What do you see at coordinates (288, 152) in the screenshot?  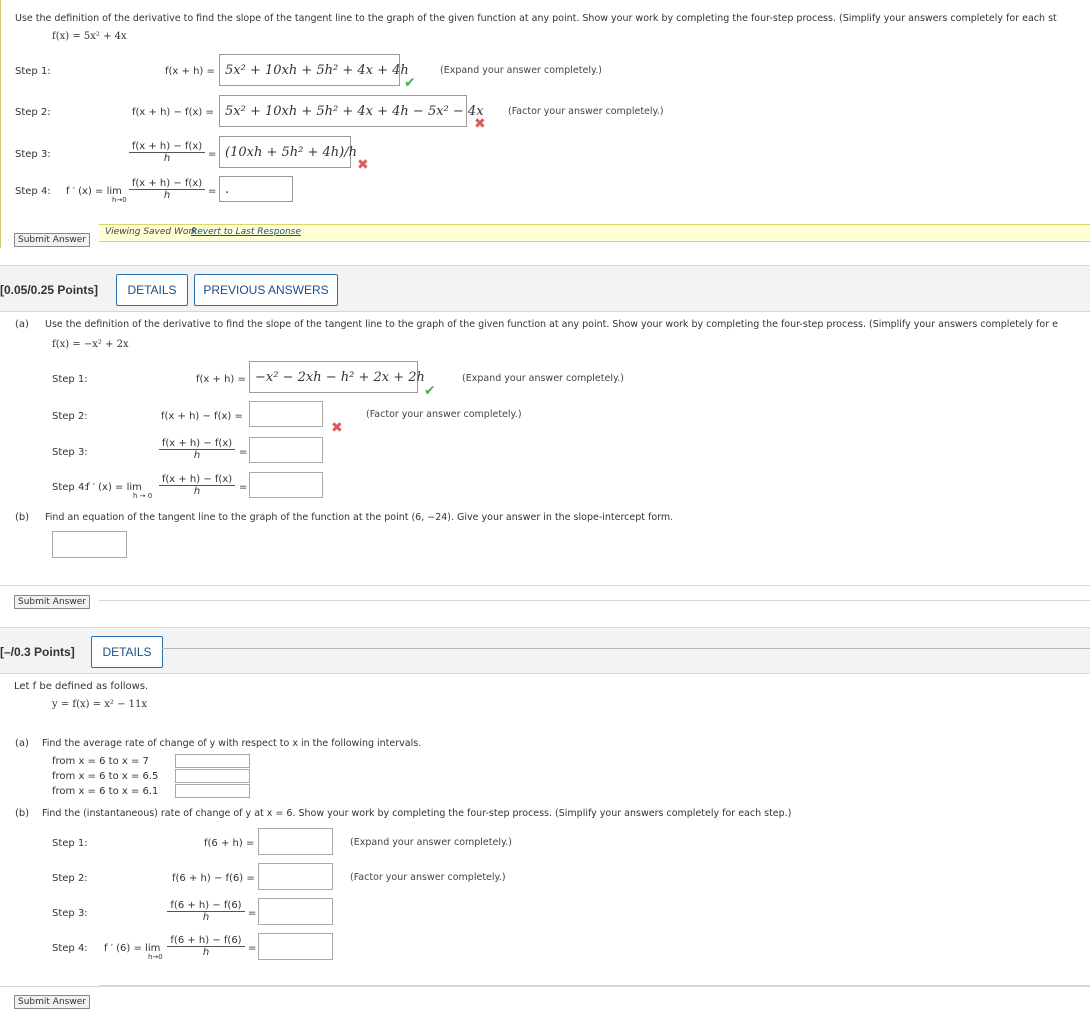 I see `q1-step3-answer: (10xh + 5h² + 4h)/h` at bounding box center [288, 152].